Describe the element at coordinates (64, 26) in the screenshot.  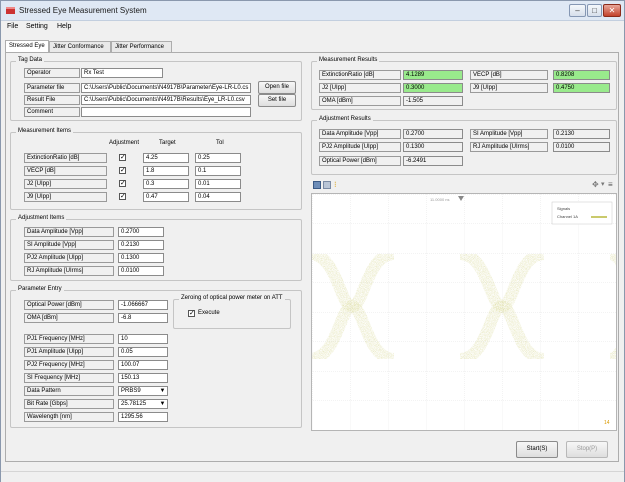
I see `menu-help: Help` at that location.